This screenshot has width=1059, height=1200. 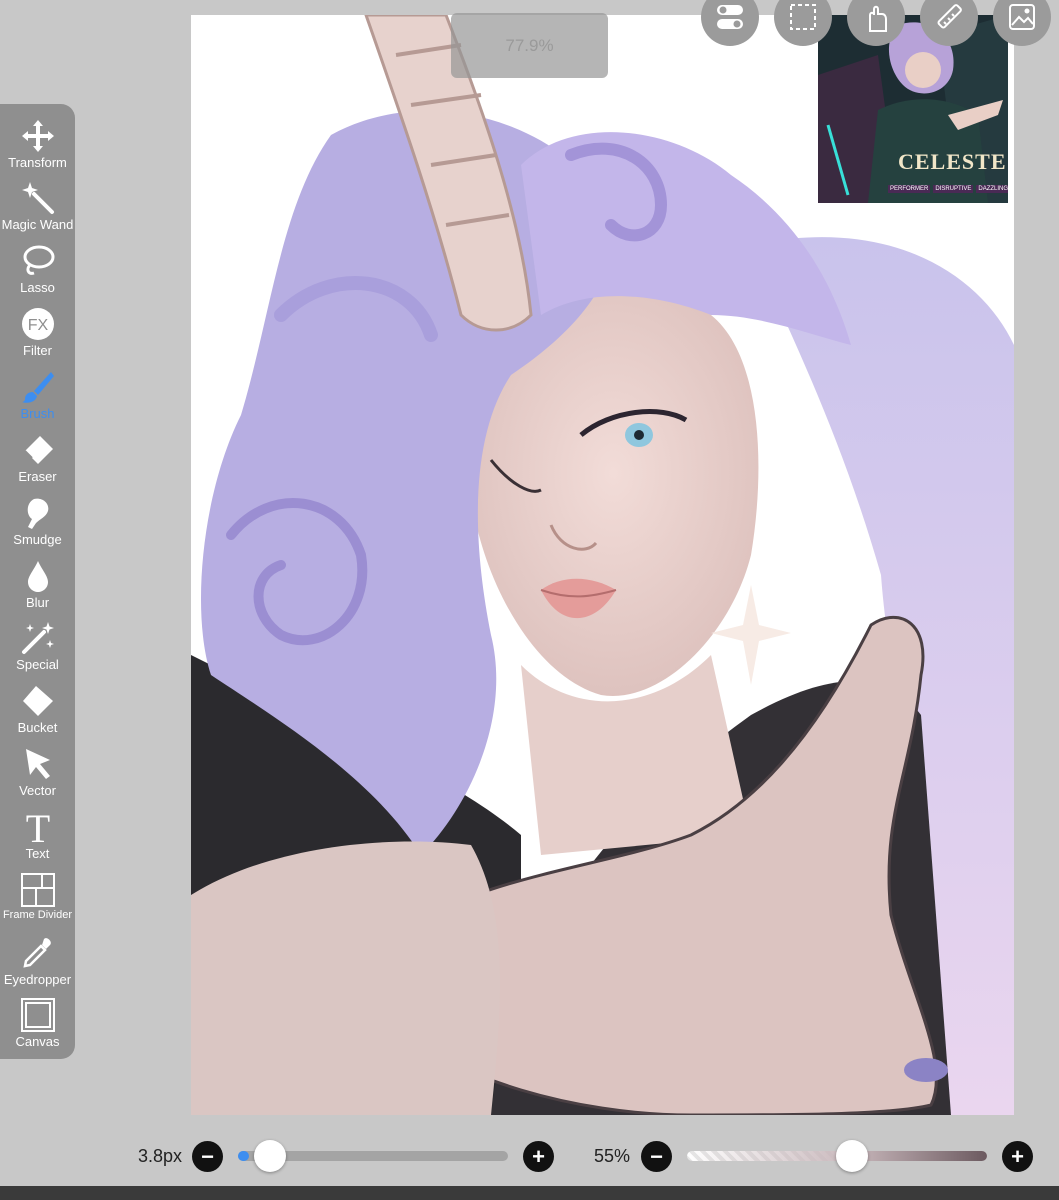 I want to click on brush-size-handle, so click(x=269, y=1156).